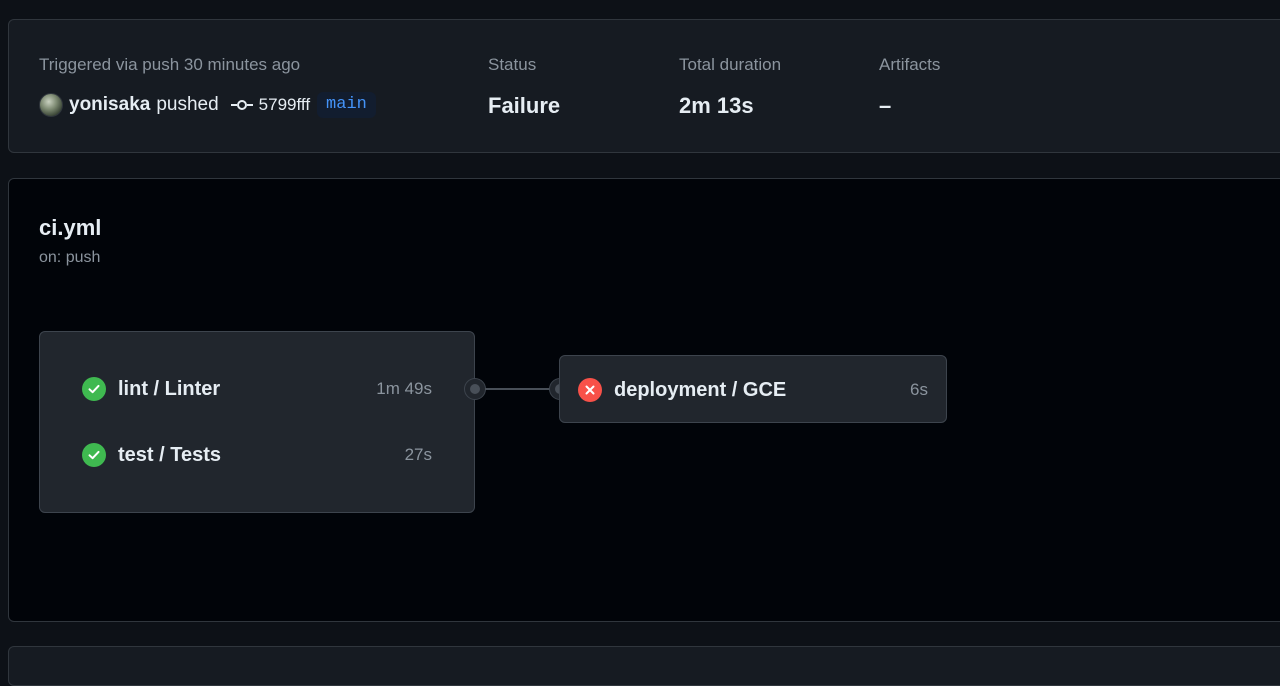 The height and width of the screenshot is (686, 1280). I want to click on duration-value: 2m 13s, so click(716, 105).